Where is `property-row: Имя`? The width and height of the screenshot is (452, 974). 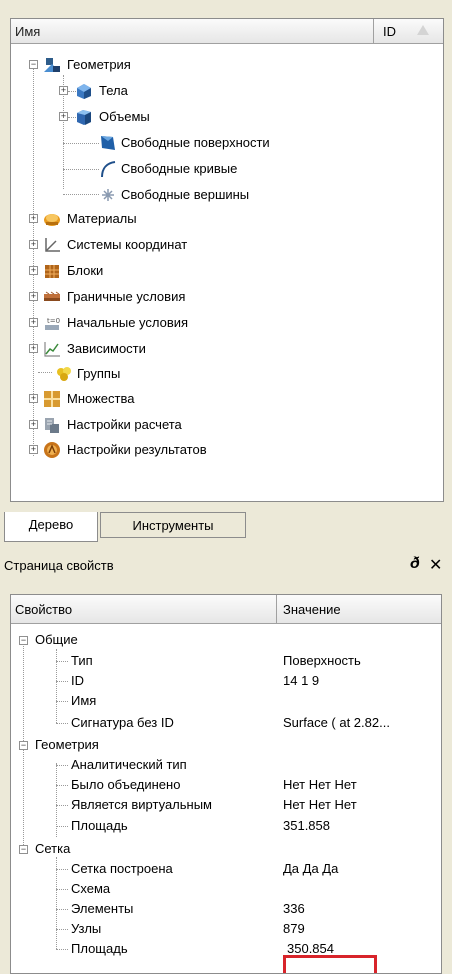 property-row: Имя is located at coordinates (226, 701).